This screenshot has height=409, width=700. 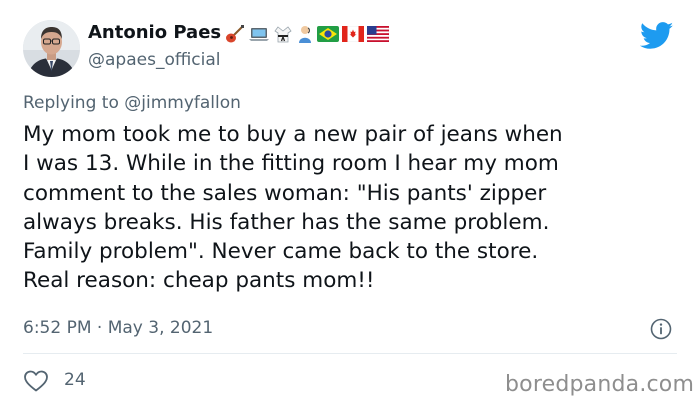 I want to click on reply-prefix: Replying to, so click(x=71, y=103).